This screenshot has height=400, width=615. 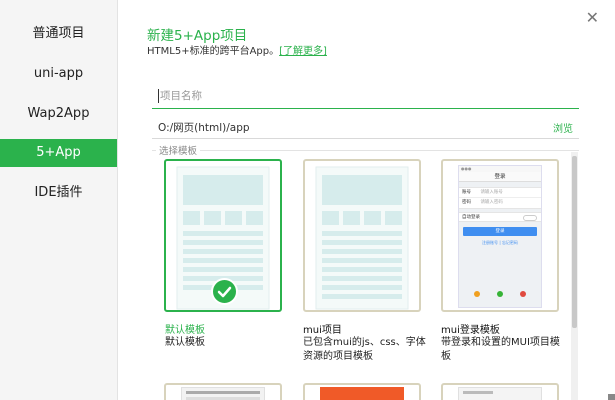 I want to click on browse-button: 浏览, so click(x=563, y=127).